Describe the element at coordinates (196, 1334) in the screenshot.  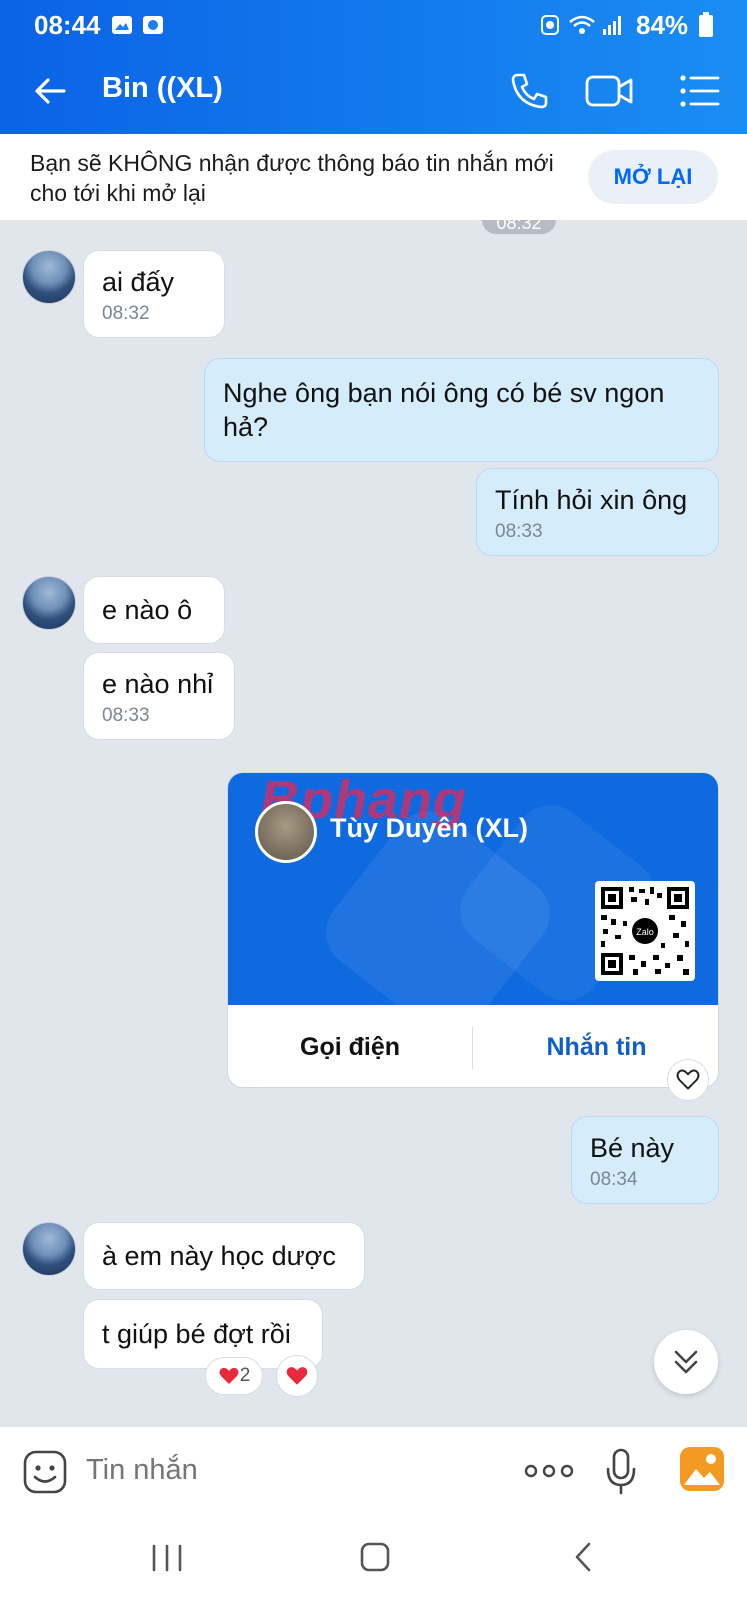
I see `message-text: t giúp bé đợt rồi` at that location.